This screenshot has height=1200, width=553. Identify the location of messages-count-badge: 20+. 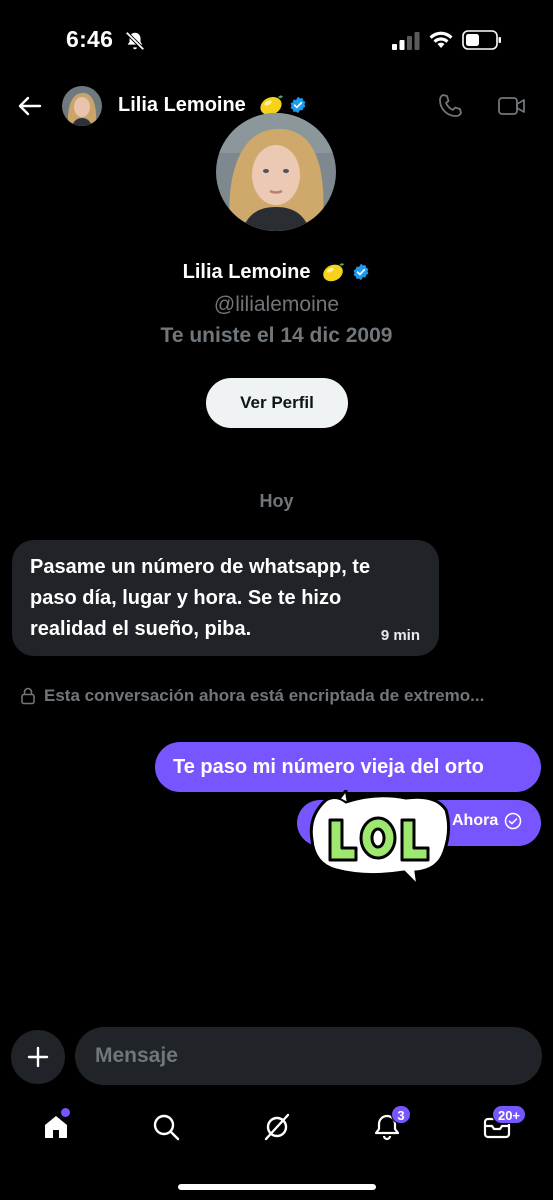
(509, 1114).